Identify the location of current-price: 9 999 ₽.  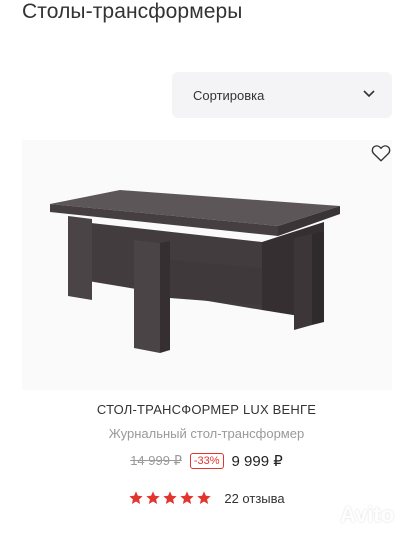
(257, 461).